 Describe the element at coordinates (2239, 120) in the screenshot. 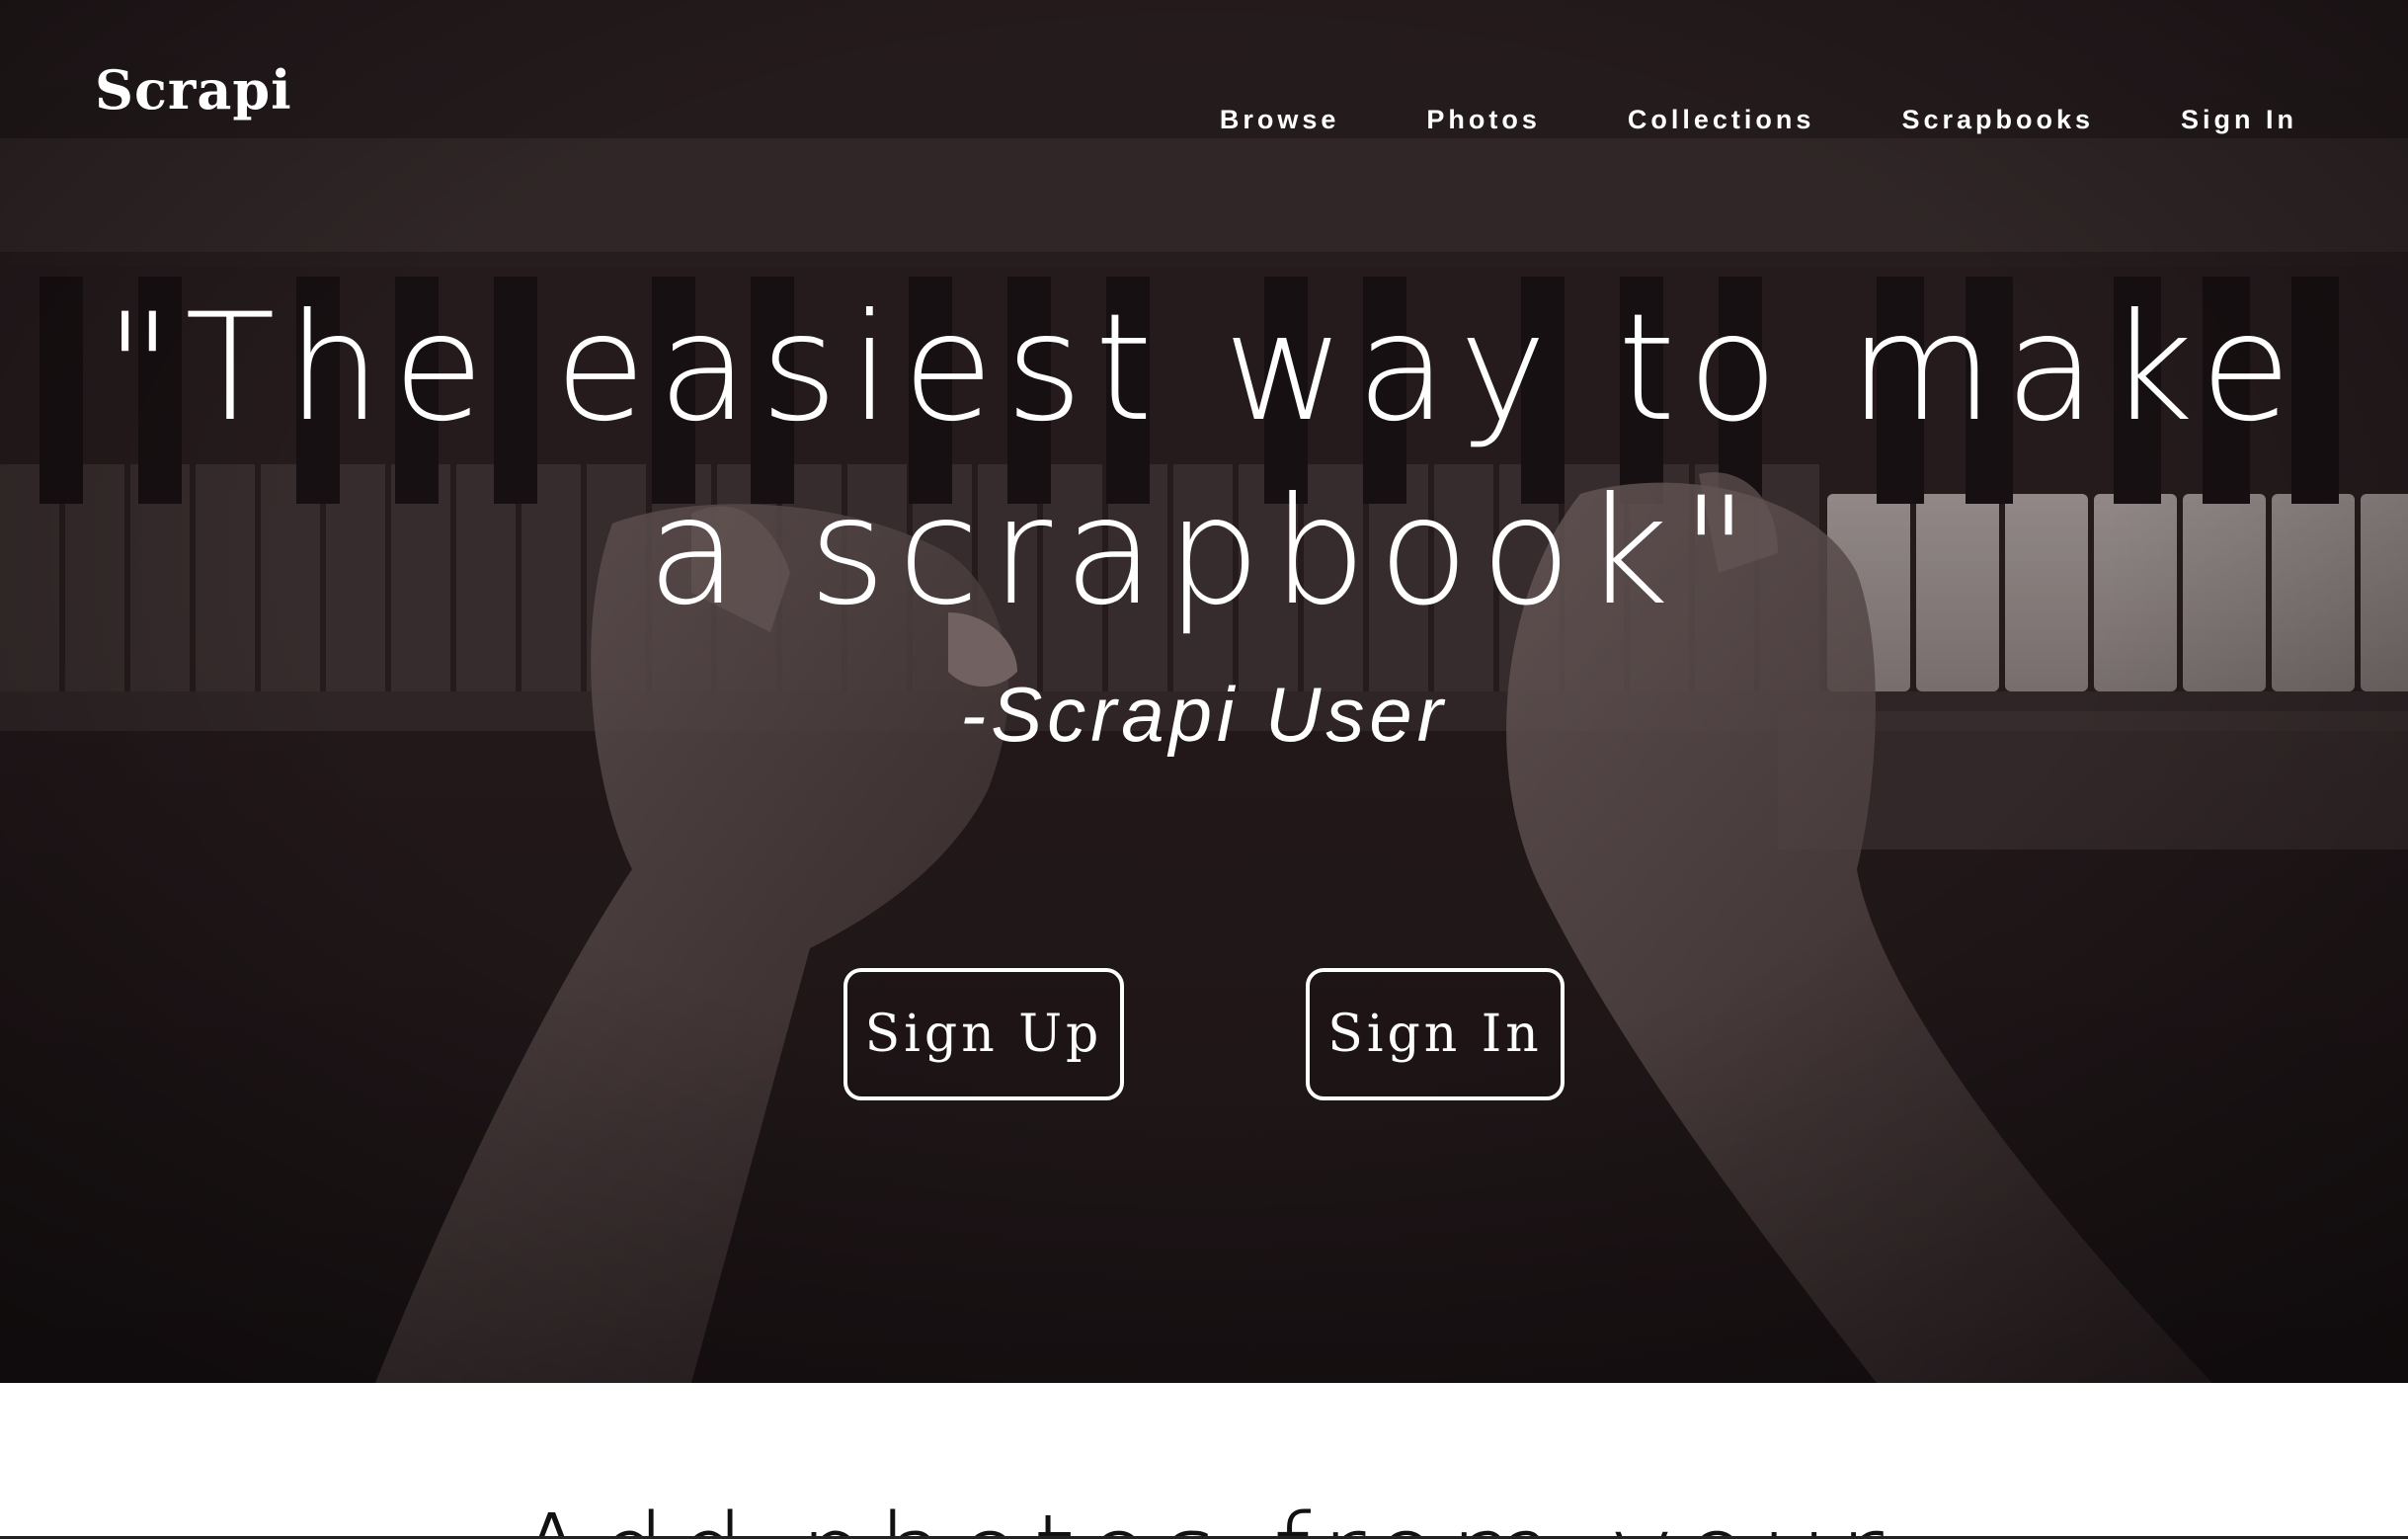

I see `nav-sign-in: Sign In` at that location.